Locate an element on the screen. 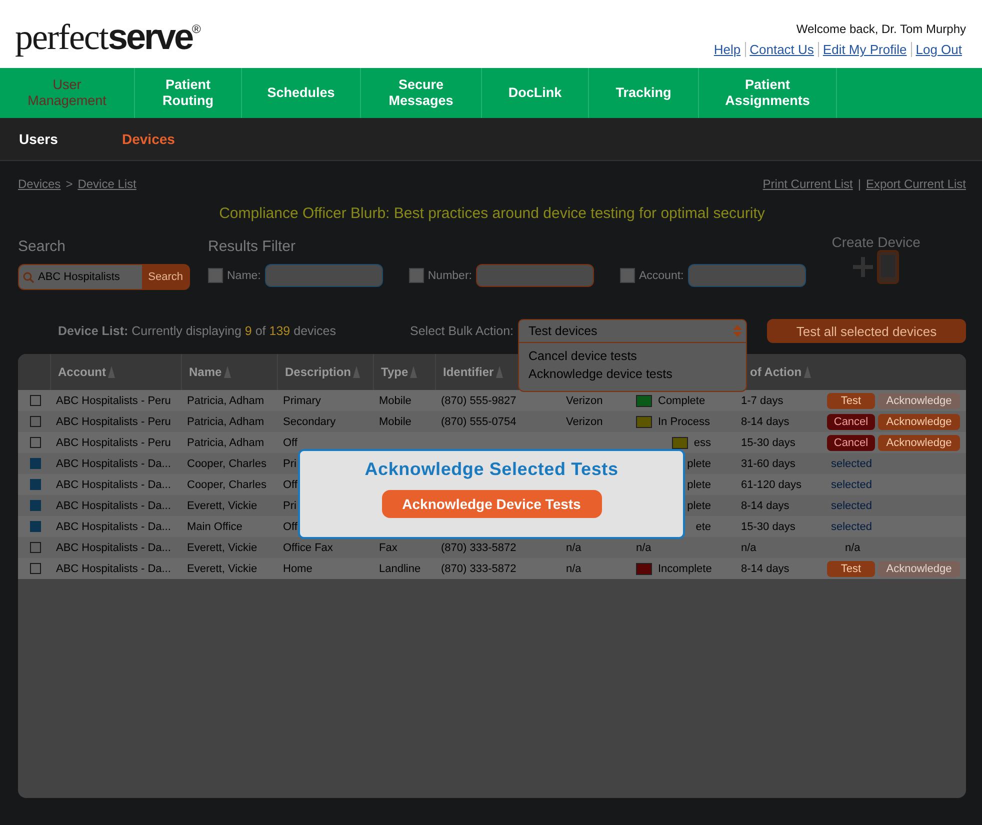 This screenshot has height=825, width=982. test-all-button: Test all selected devices is located at coordinates (866, 331).